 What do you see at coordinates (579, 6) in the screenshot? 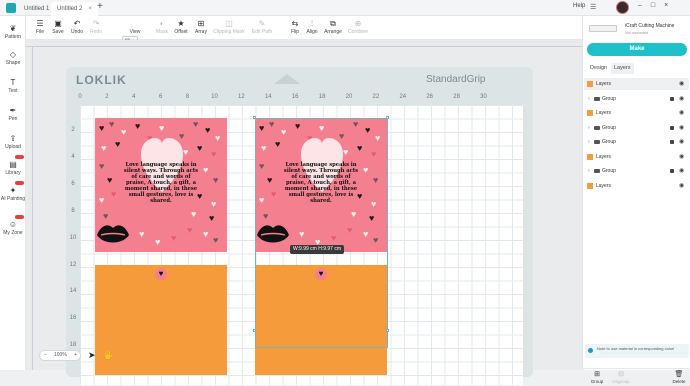
I see `help-link: Help` at bounding box center [579, 6].